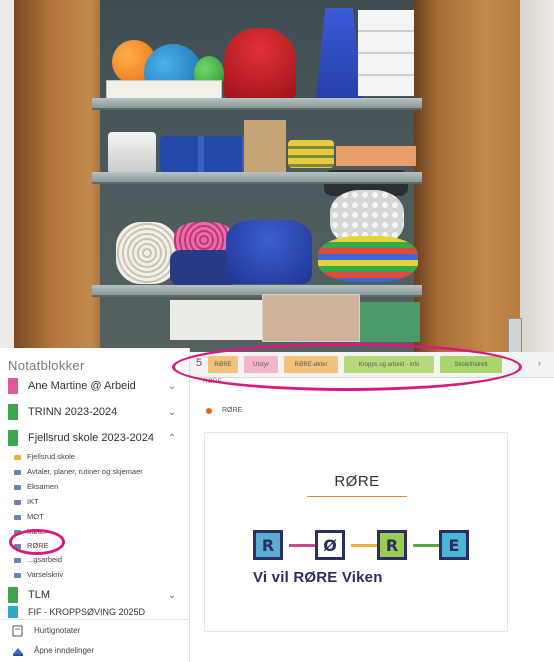 This screenshot has width=554, height=662. What do you see at coordinates (368, 259) in the screenshot?
I see `colored-markers` at bounding box center [368, 259].